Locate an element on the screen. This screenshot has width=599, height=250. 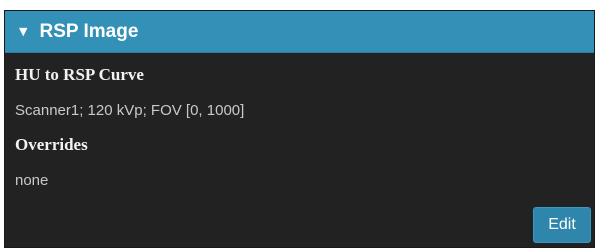
overrides-value: none is located at coordinates (32, 180).